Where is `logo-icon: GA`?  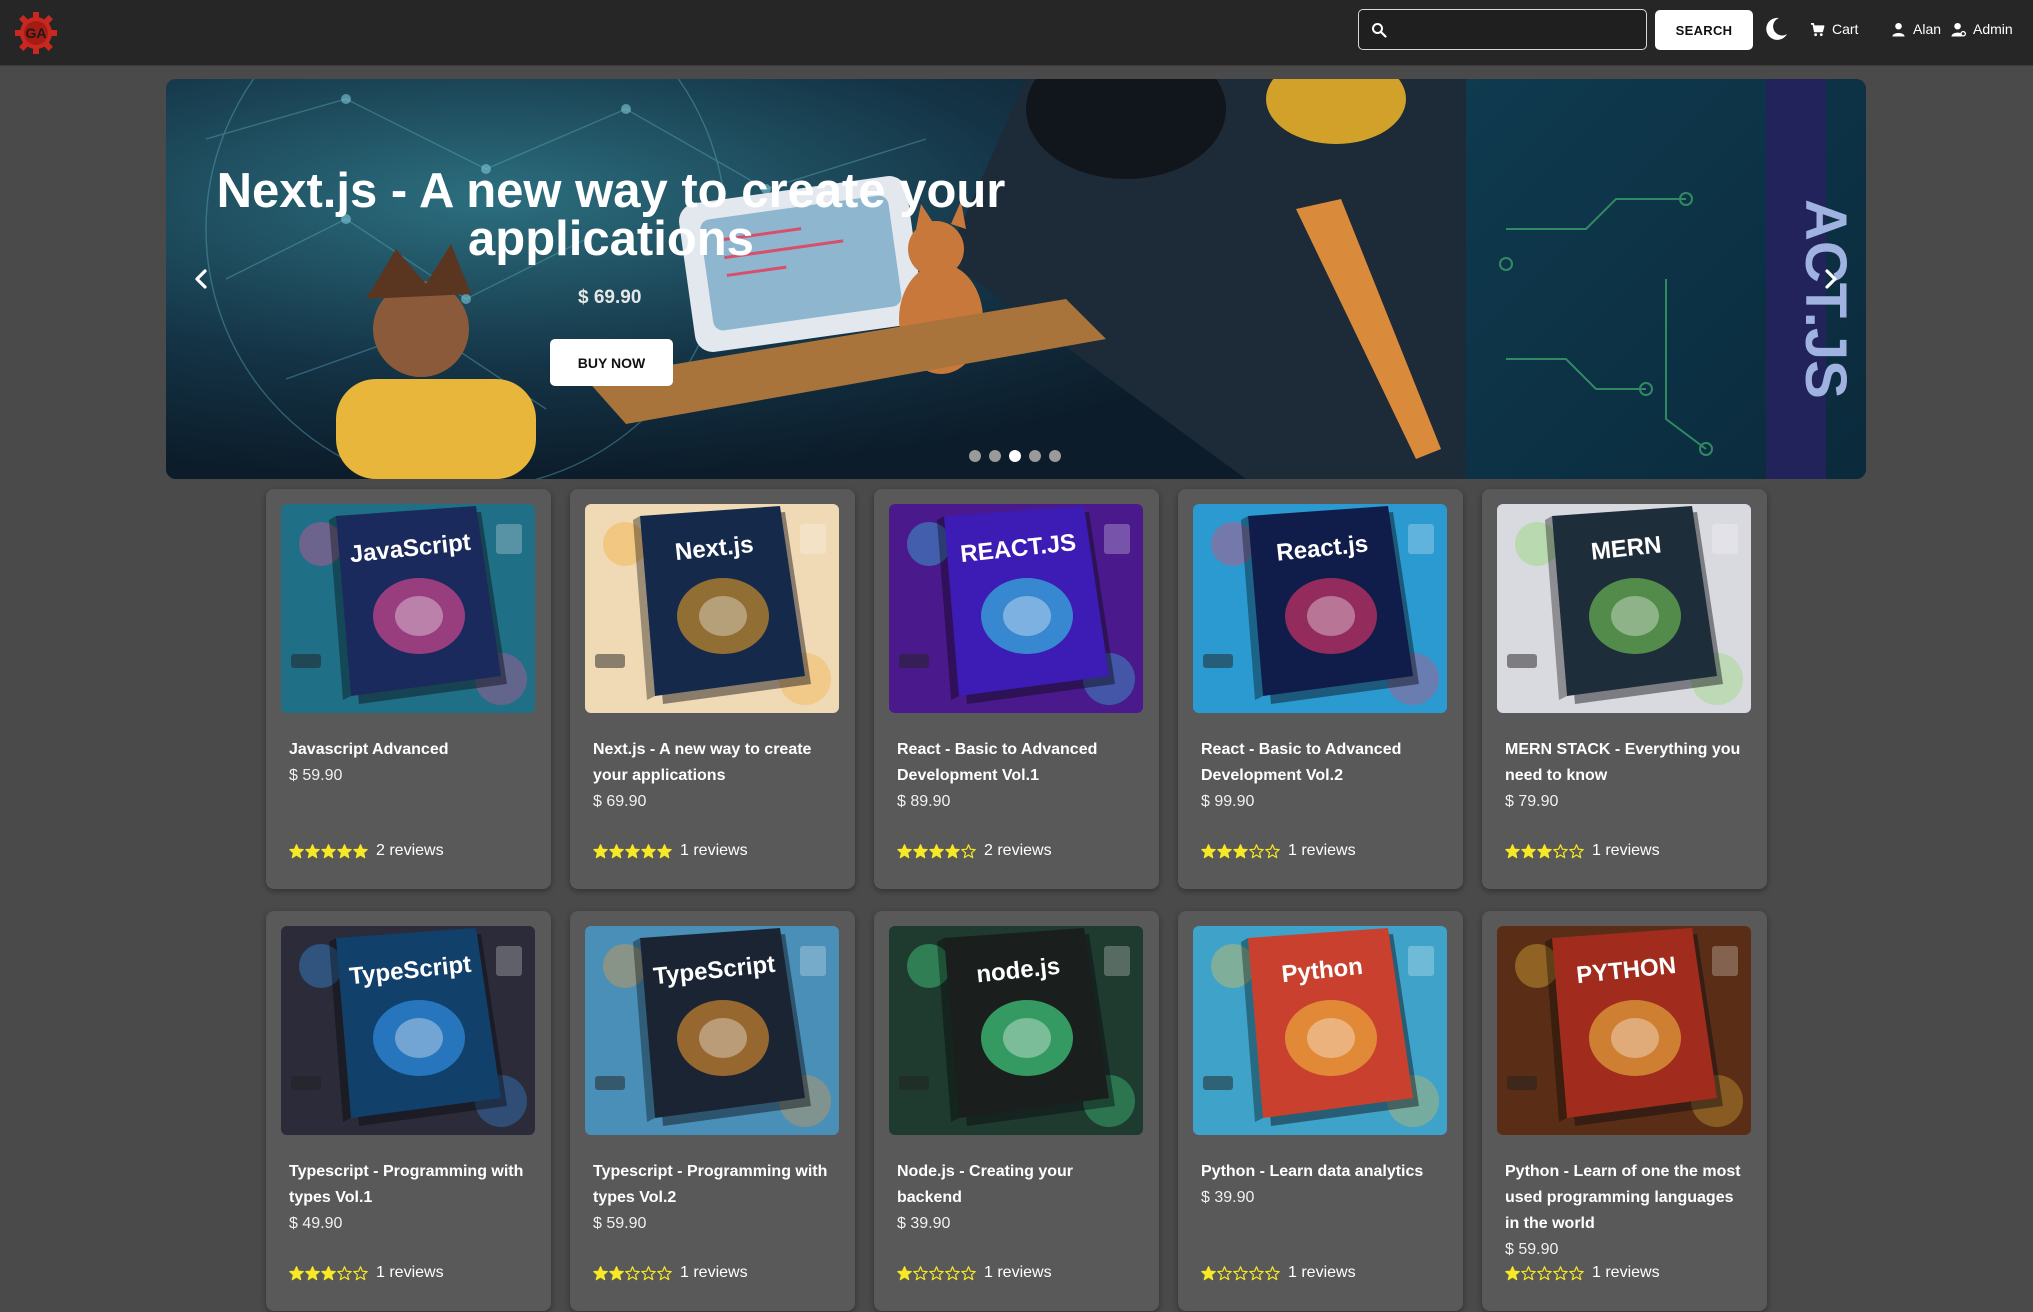
logo-icon: GA is located at coordinates (36, 33).